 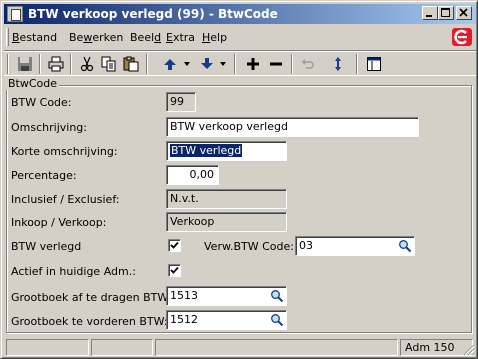 What do you see at coordinates (214, 37) in the screenshot?
I see `menu-help: Help` at bounding box center [214, 37].